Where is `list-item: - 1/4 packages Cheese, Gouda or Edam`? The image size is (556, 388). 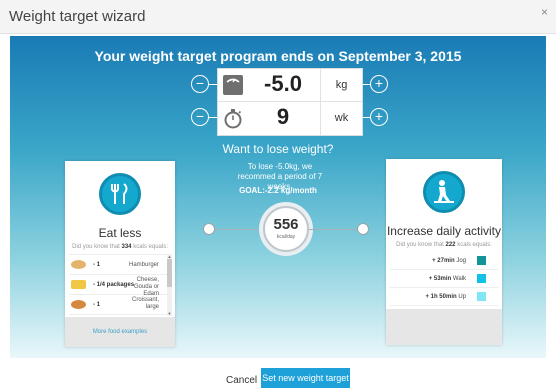 list-item: - 1/4 packages Cheese, Gouda or Edam is located at coordinates (120, 286).